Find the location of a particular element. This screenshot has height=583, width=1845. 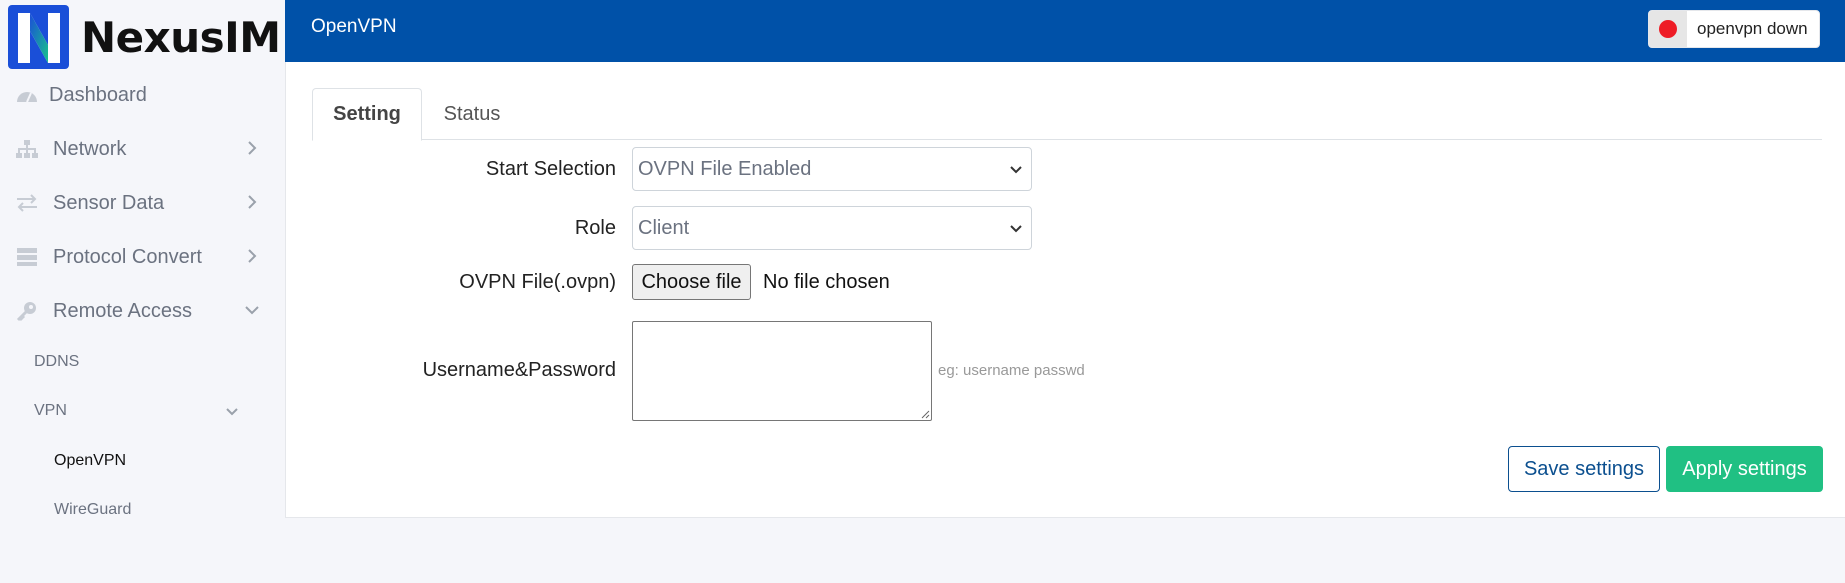

tab-bar: Setting Status is located at coordinates (1067, 114).